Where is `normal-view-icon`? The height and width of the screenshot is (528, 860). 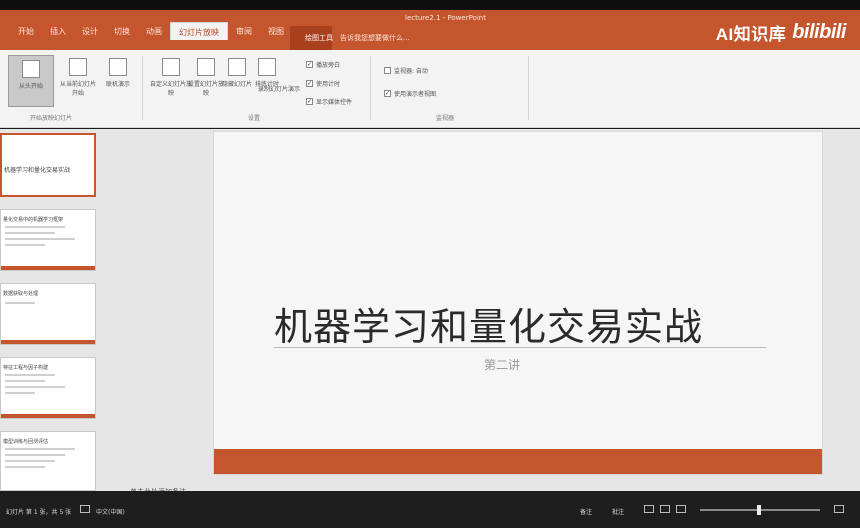
normal-view-icon is located at coordinates (649, 509).